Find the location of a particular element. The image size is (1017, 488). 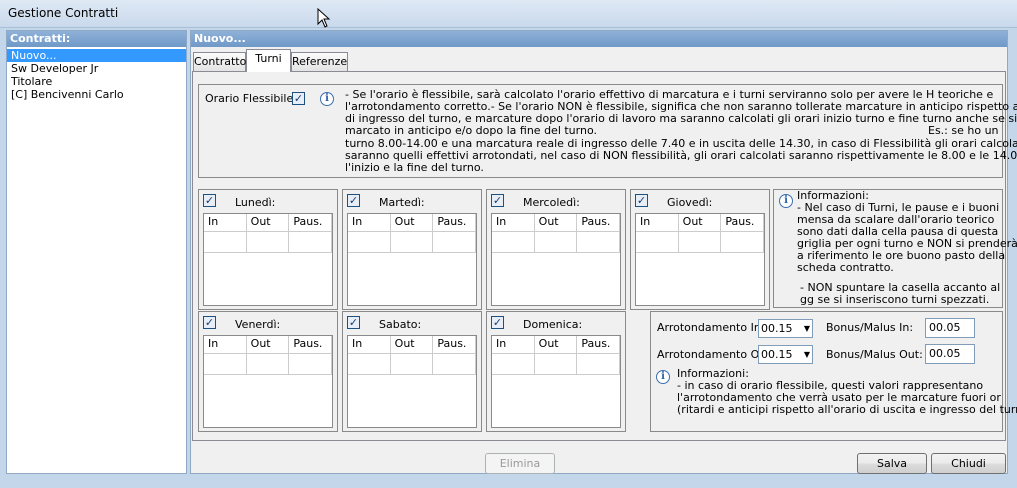

day-group: ✓ Sabato: In Out Paus. is located at coordinates (412, 371).